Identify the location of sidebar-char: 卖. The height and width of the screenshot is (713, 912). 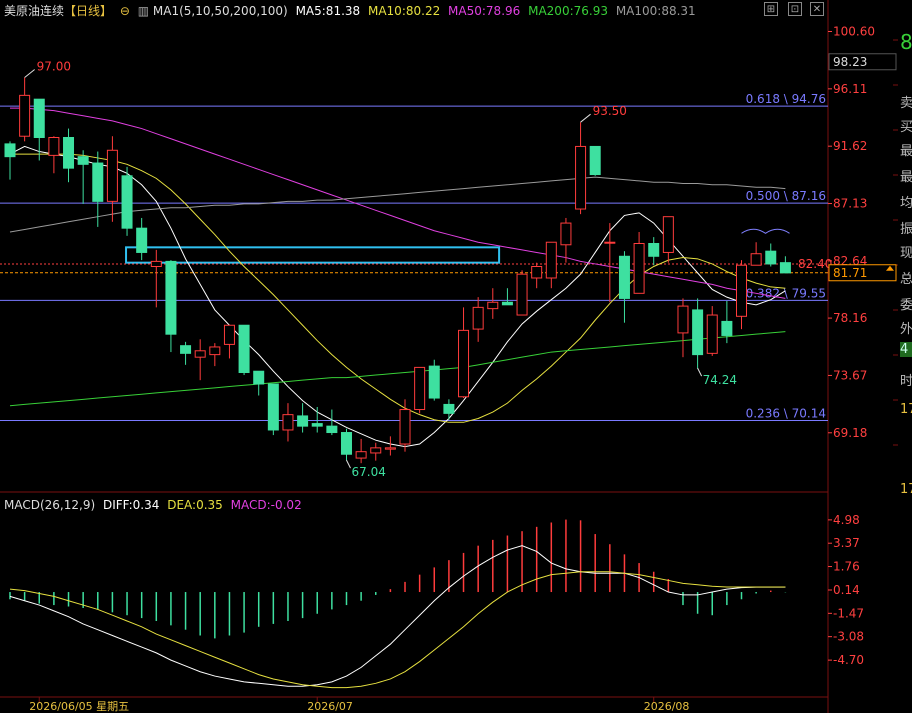
(906, 103).